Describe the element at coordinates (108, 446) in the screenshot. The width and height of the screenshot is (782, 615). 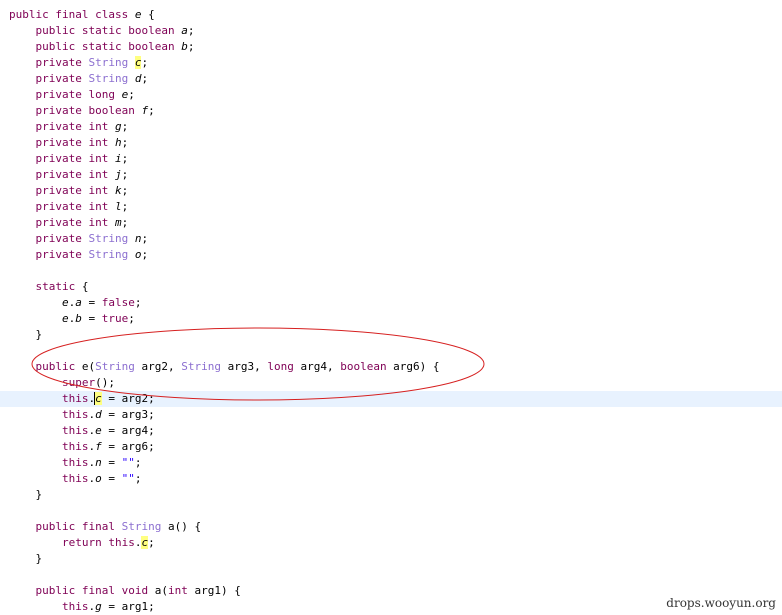
I see `code-line-text: this.f = arg6;` at that location.